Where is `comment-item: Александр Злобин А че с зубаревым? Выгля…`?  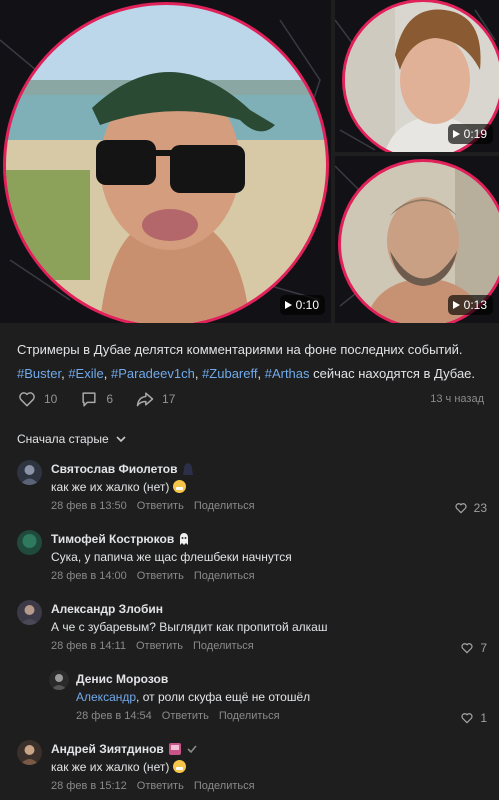
comment-item: Александр Злобин А че с зубаревым? Выгля… is located at coordinates (252, 630).